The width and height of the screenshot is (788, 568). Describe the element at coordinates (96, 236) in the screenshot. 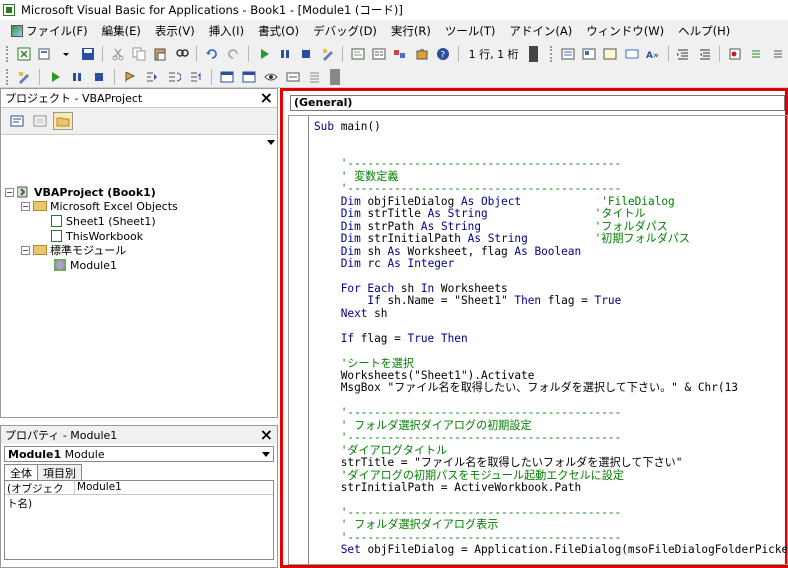

I see `tree-node-thisworkbook: ThisWorkbook` at that location.